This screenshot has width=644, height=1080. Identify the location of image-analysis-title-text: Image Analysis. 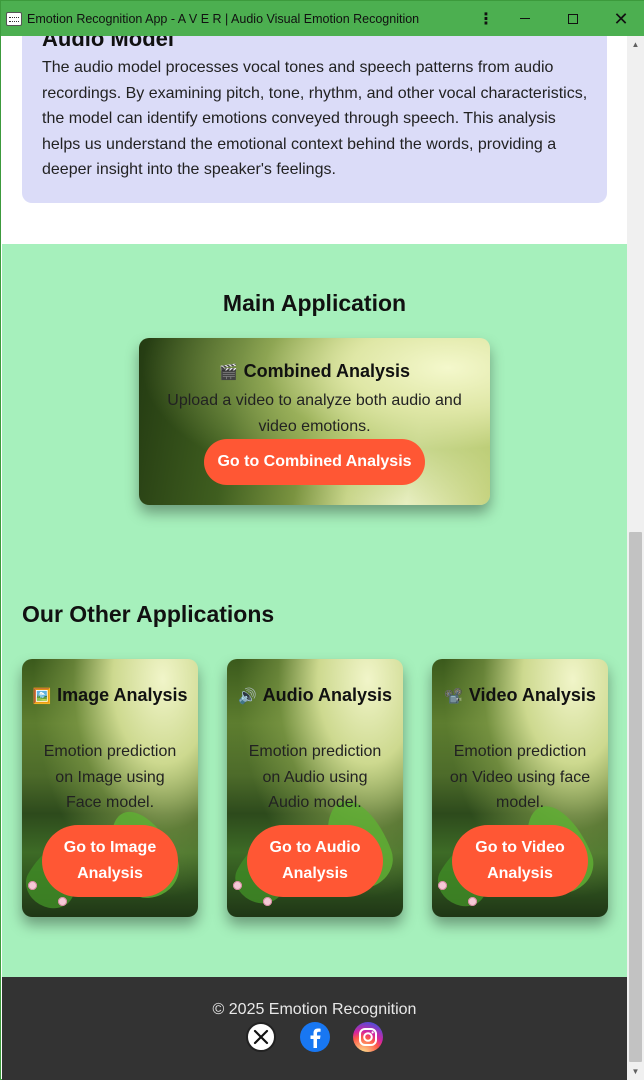
(122, 695).